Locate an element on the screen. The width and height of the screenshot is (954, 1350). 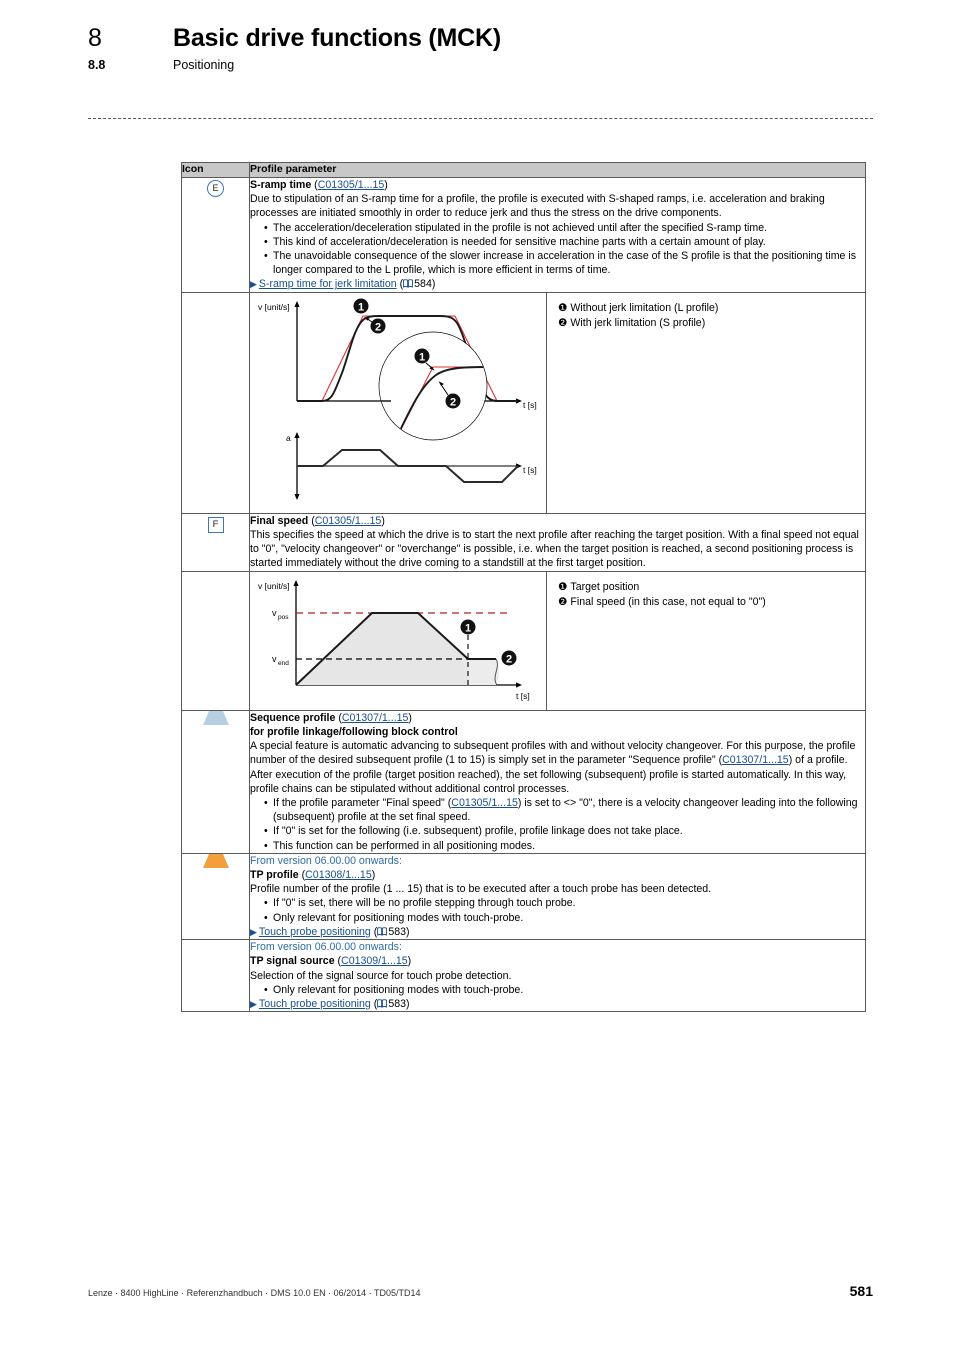
icon-cell-final-speed: F is located at coordinates (215, 542).